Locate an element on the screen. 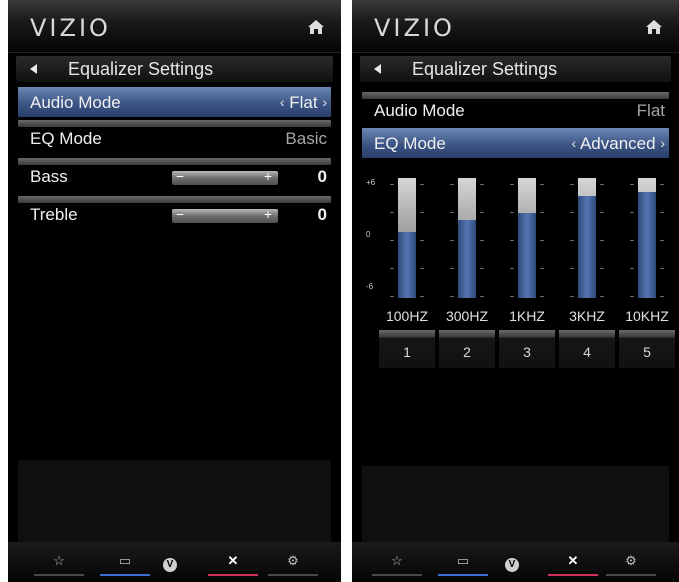  menu-item-bass: Bass − + 0 is located at coordinates (174, 173).